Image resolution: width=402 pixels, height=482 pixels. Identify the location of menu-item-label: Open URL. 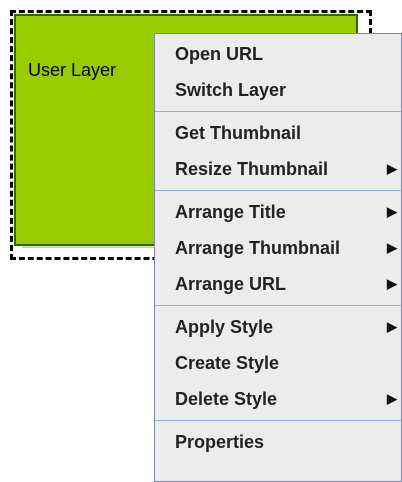
(219, 54).